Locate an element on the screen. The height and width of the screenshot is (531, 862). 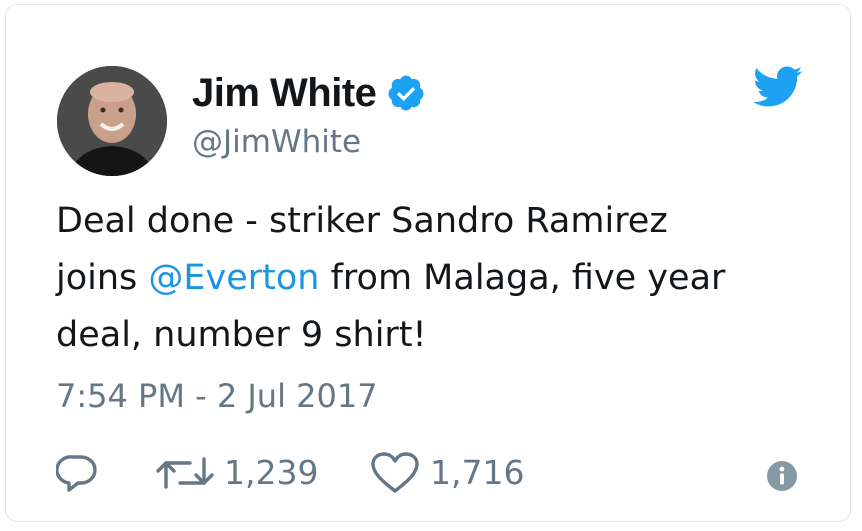
mention-link: @Everton is located at coordinates (233, 278).